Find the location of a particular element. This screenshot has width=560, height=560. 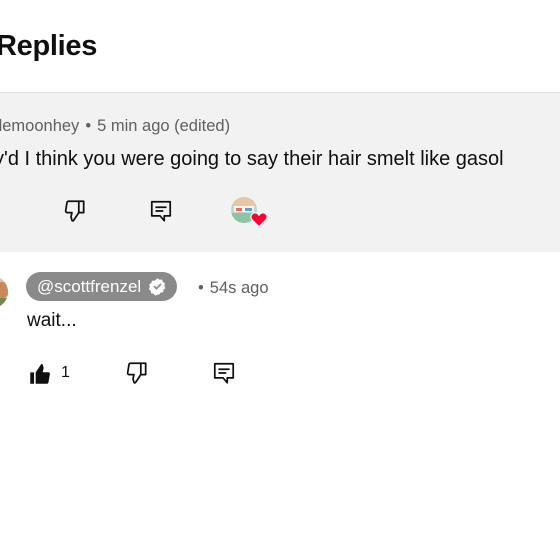

reply-author: @scottfrenzel is located at coordinates (89, 286).